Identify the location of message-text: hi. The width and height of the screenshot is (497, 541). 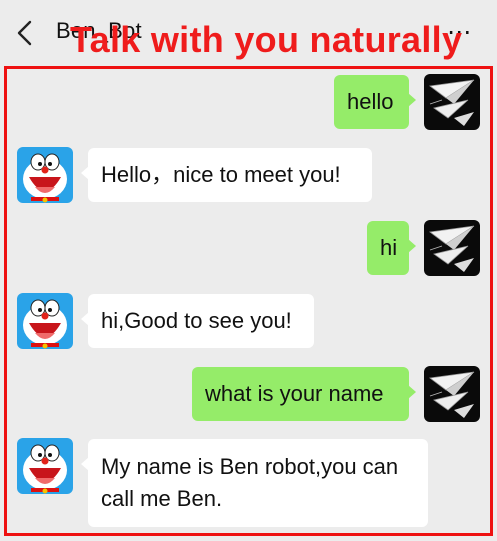
(389, 247).